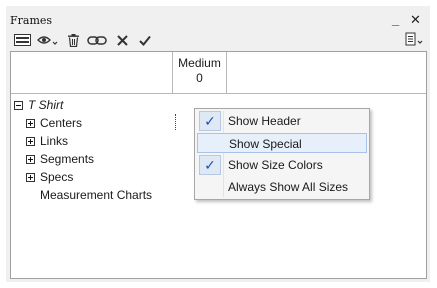 The width and height of the screenshot is (437, 288). I want to click on menu-item-label: Show Header, so click(264, 121).